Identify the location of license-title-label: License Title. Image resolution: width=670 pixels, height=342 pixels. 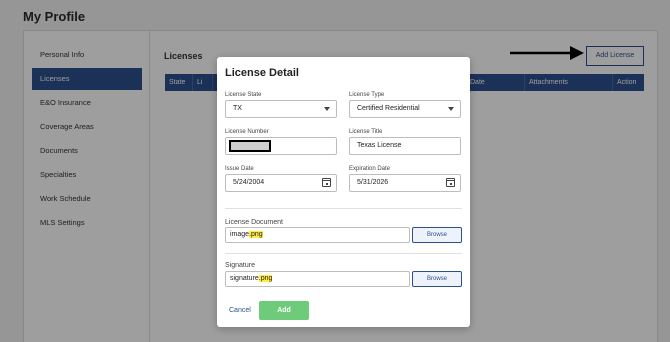
(366, 132).